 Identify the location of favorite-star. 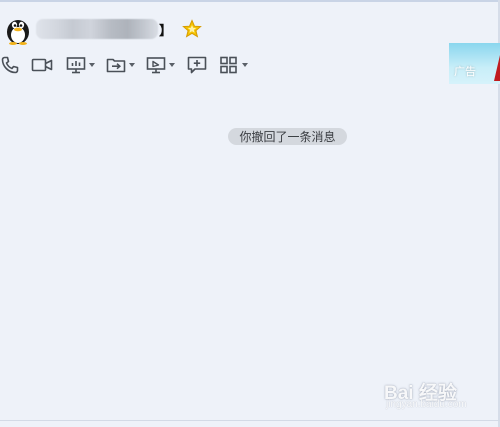
(192, 29).